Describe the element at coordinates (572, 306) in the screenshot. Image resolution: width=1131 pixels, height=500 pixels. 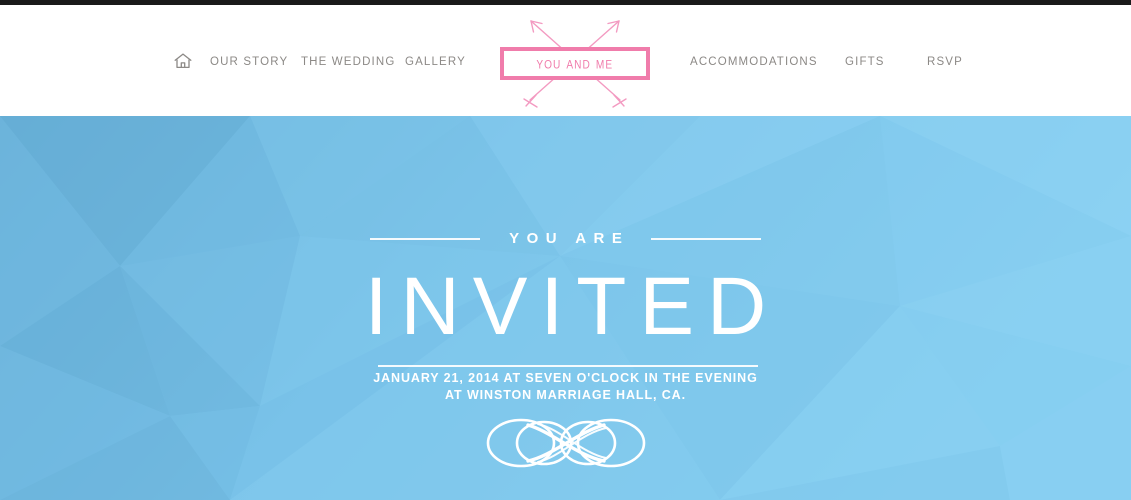
I see `hero-headline: INVITED` at that location.